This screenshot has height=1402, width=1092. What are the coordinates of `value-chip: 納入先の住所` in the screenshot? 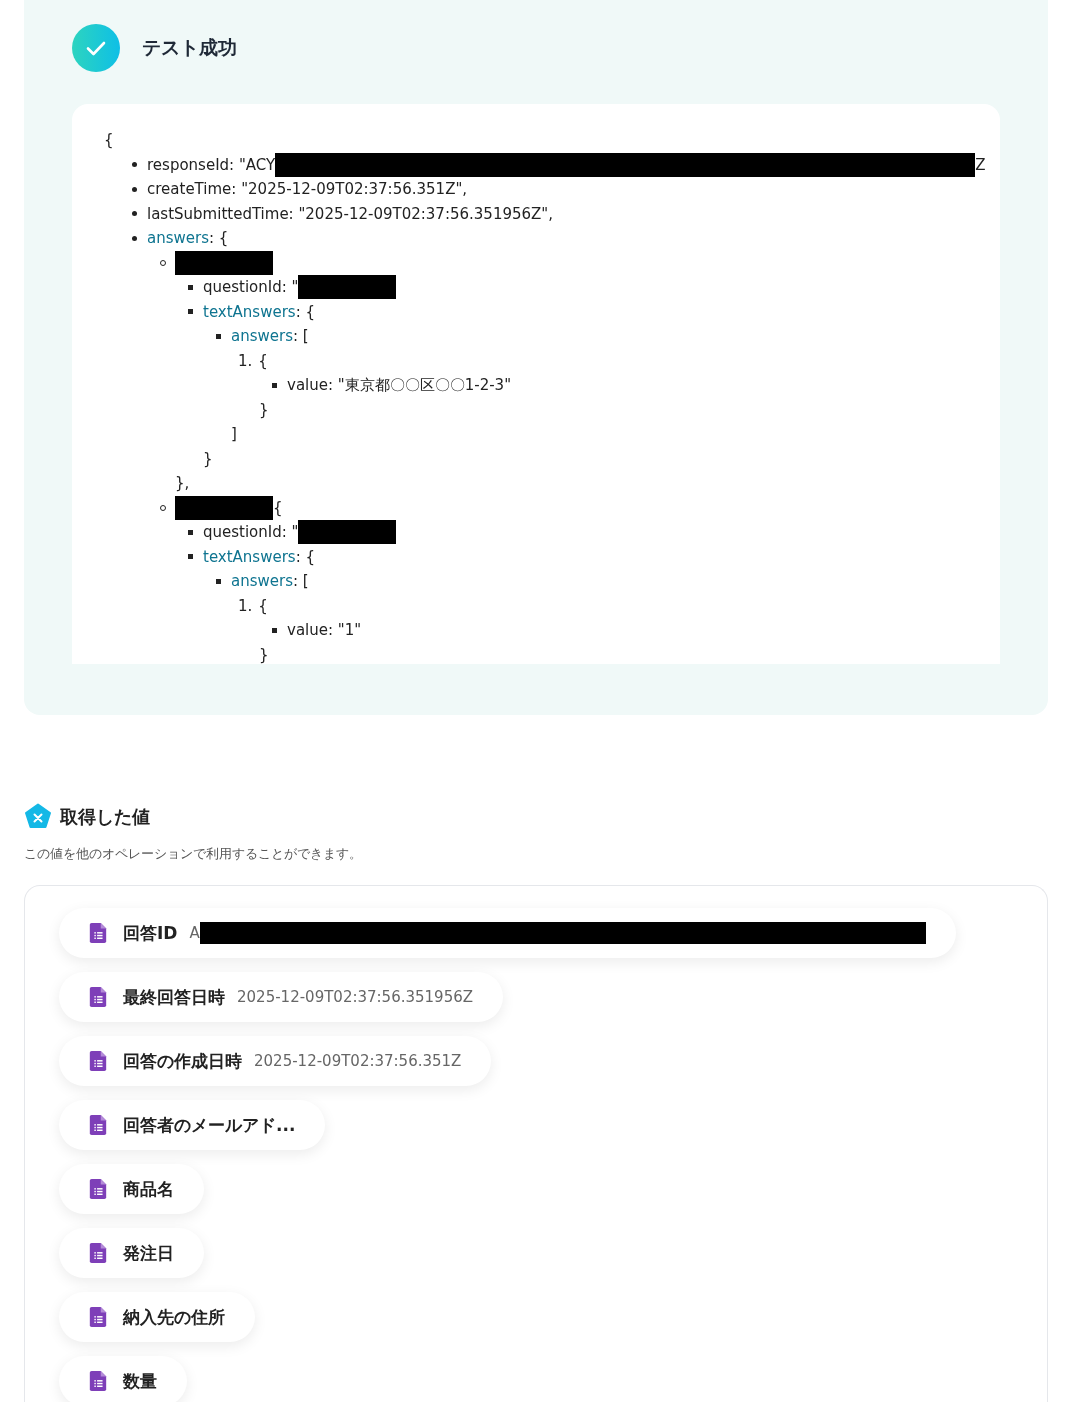 It's located at (157, 1317).